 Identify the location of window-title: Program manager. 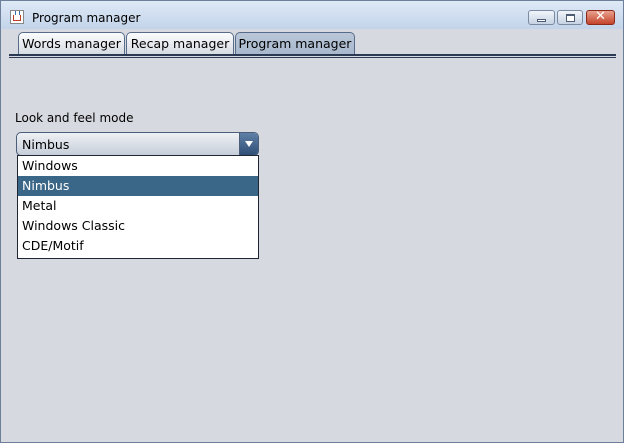
(86, 18).